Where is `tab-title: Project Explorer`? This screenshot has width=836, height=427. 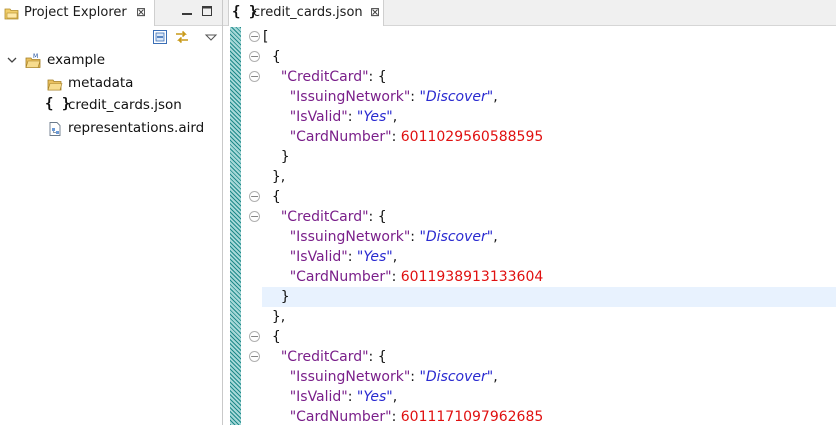 tab-title: Project Explorer is located at coordinates (75, 12).